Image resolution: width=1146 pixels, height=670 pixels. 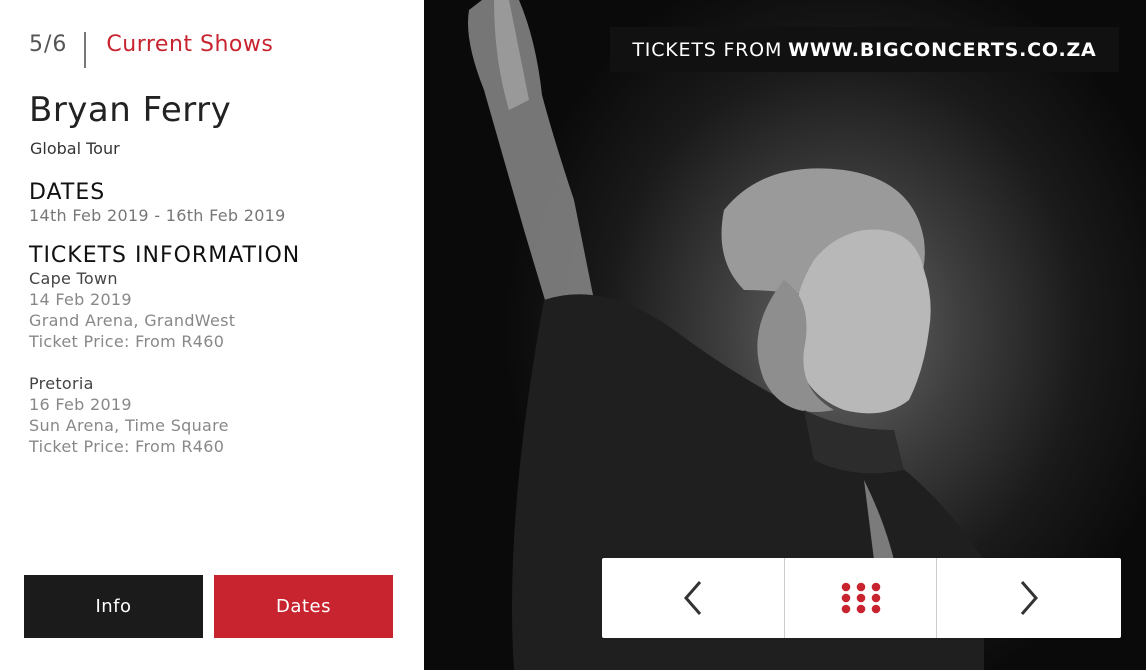 I want to click on section-title: Current Shows, so click(x=190, y=44).